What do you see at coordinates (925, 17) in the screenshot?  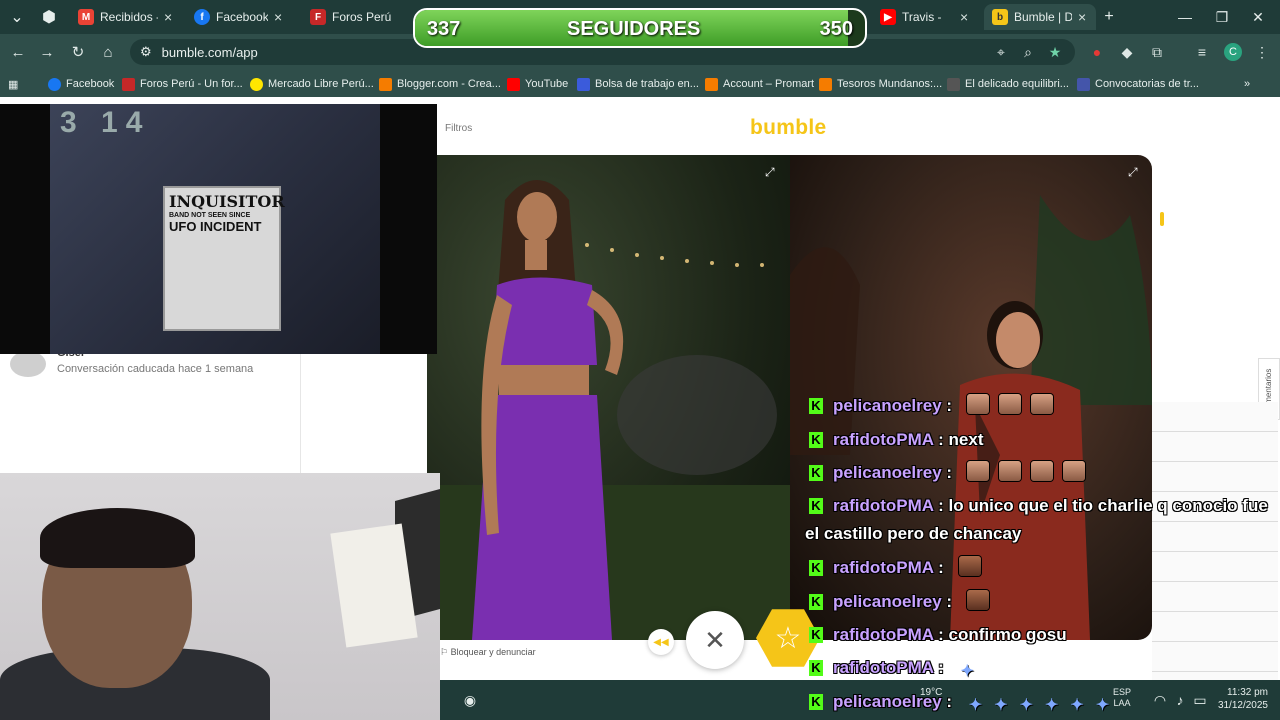 I see `tab-travis: ▶ Travis - ×` at bounding box center [925, 17].